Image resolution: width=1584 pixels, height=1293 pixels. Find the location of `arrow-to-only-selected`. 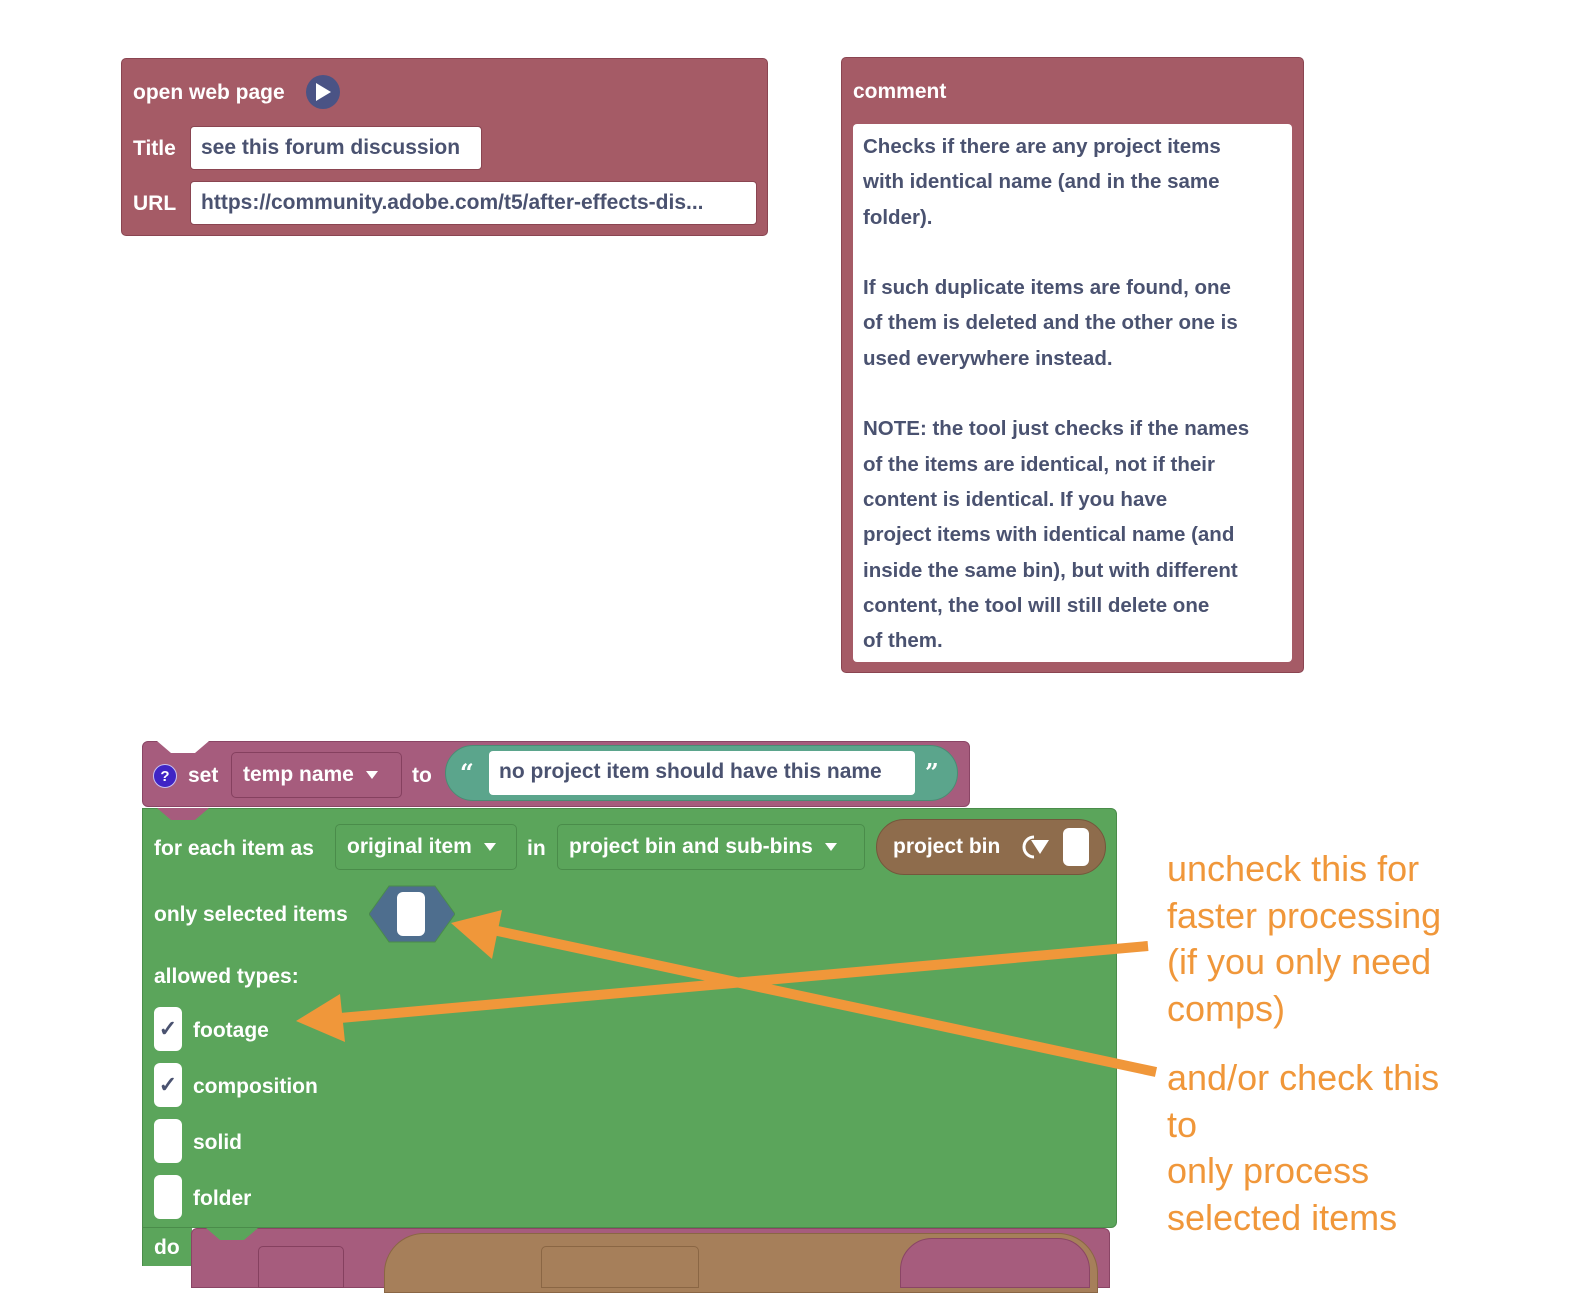

arrow-to-only-selected is located at coordinates (804, 993).